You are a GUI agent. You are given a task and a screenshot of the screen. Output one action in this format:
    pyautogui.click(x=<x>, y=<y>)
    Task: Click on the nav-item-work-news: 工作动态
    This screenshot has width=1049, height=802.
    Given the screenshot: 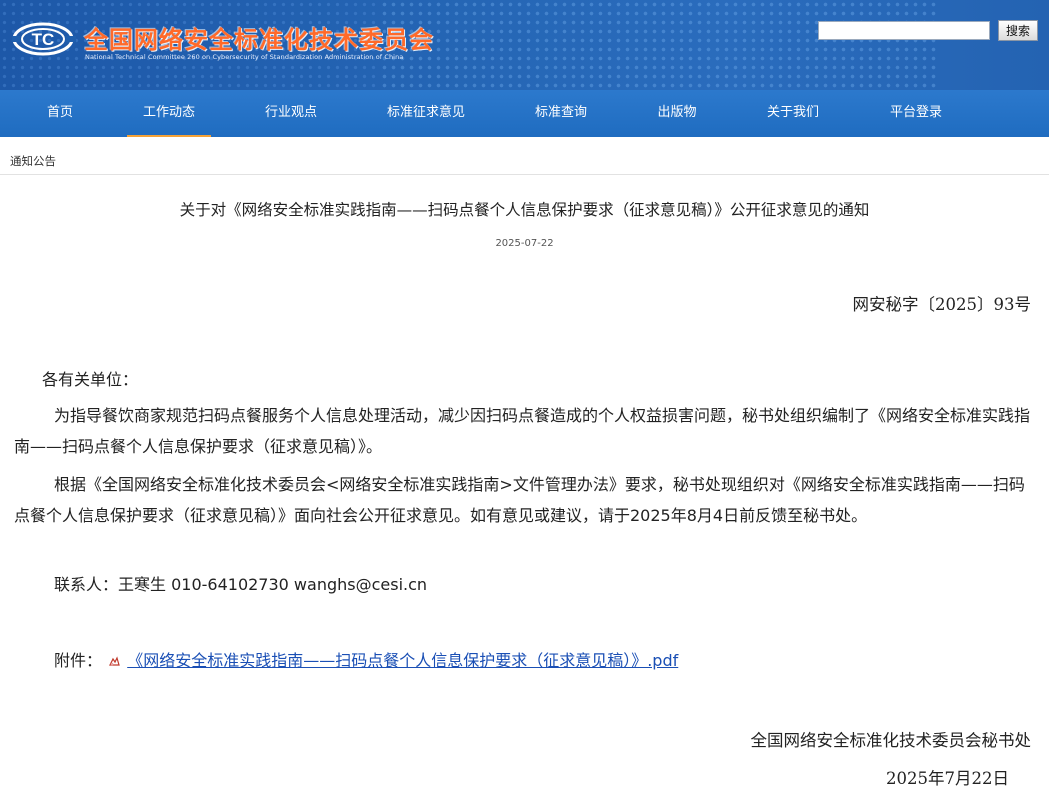 What is the action you would take?
    pyautogui.click(x=169, y=113)
    